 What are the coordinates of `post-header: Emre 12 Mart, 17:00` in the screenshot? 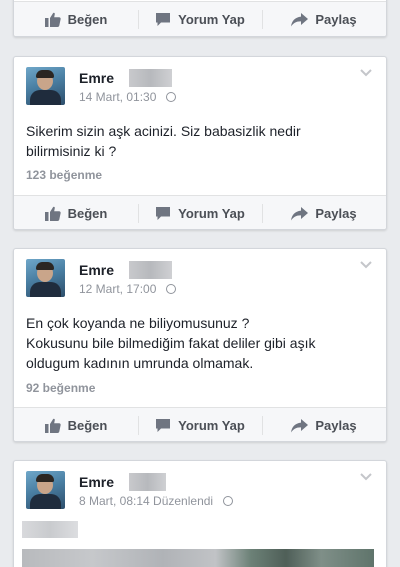 It's located at (200, 279).